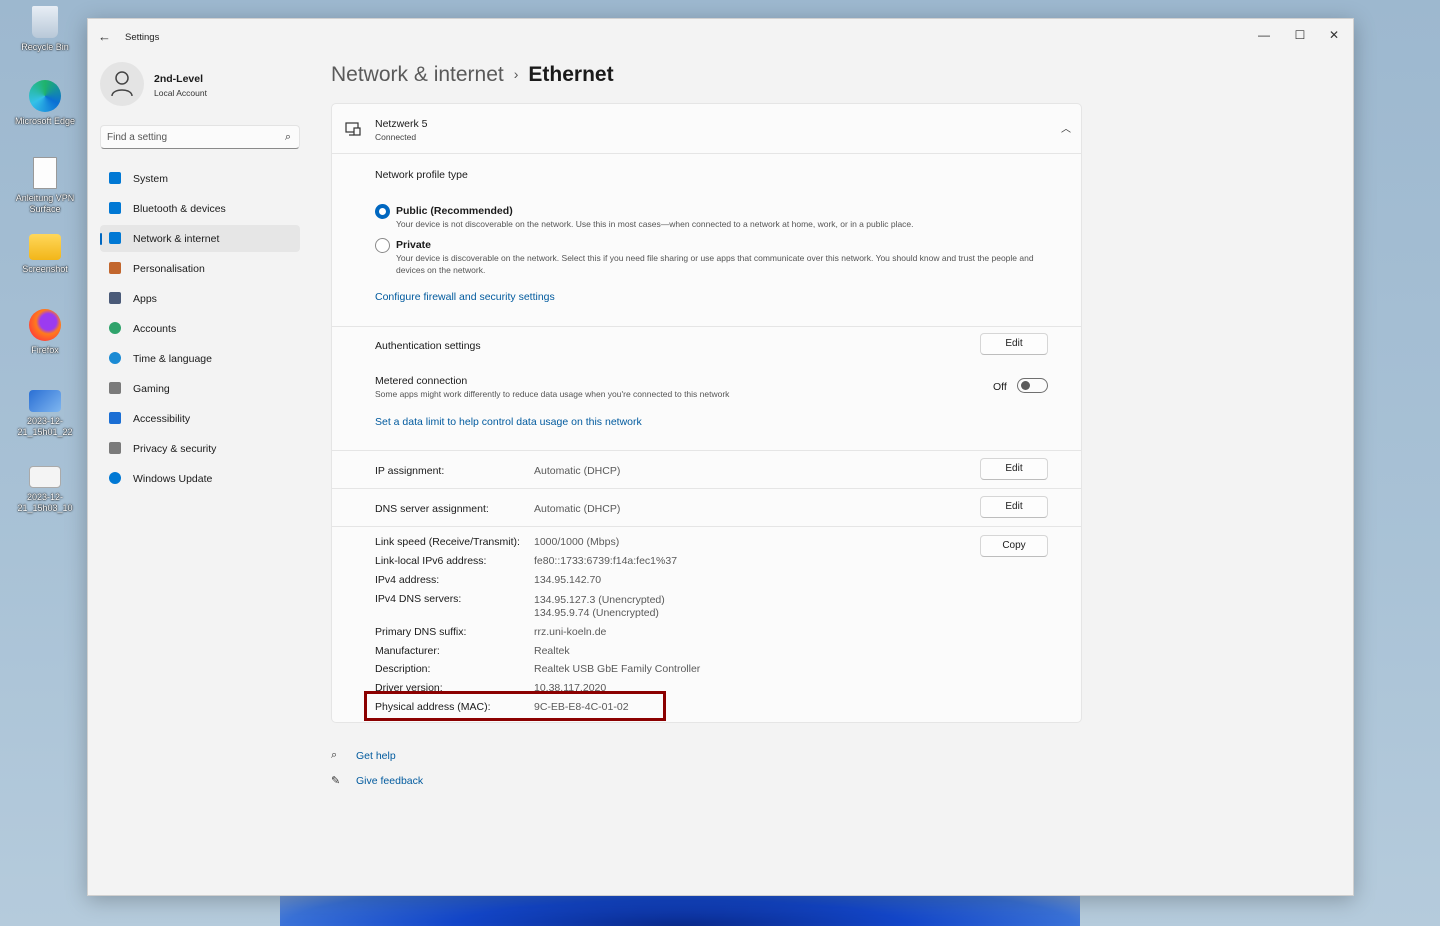  I want to click on sidebar-item-privacy-security: Privacy & security, so click(200, 448).